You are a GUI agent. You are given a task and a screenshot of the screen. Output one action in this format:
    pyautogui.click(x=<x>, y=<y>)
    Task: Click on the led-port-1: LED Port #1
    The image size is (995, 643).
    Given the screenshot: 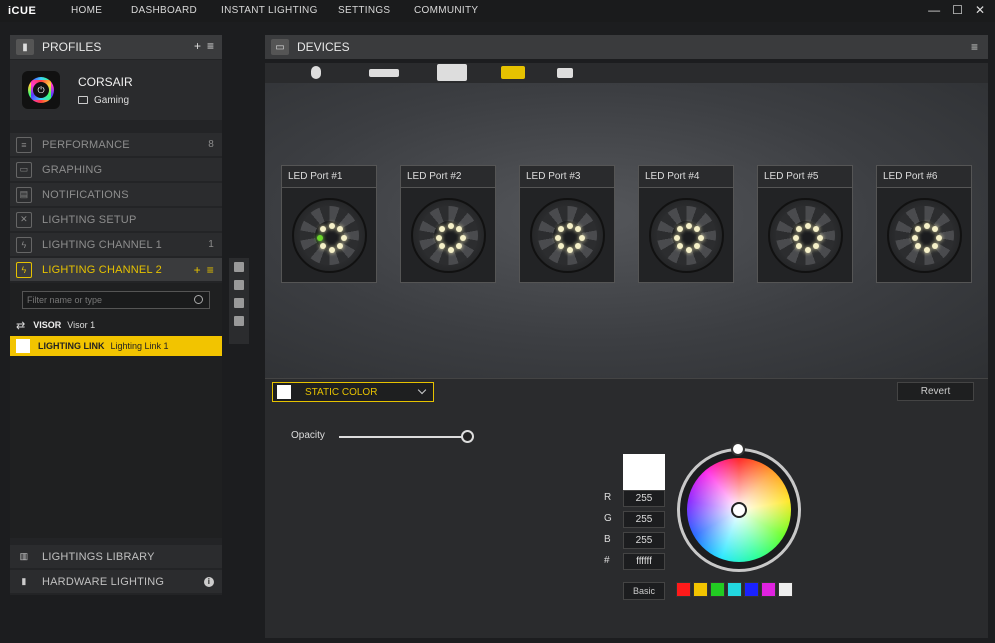 What is the action you would take?
    pyautogui.click(x=329, y=224)
    